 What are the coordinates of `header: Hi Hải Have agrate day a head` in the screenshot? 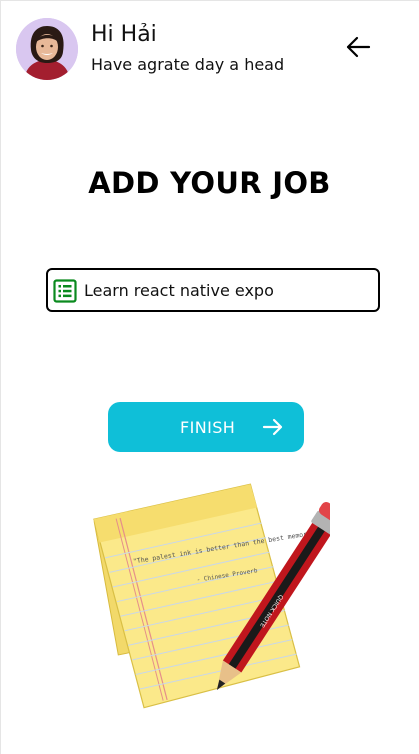 It's located at (209, 50).